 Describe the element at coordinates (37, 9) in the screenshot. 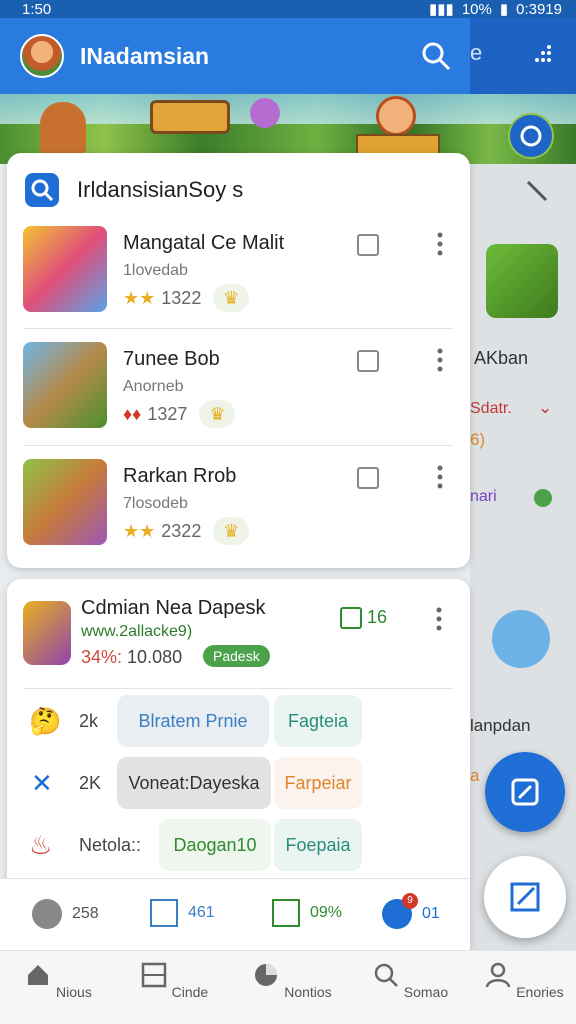

I see `status-time: 1:50` at that location.